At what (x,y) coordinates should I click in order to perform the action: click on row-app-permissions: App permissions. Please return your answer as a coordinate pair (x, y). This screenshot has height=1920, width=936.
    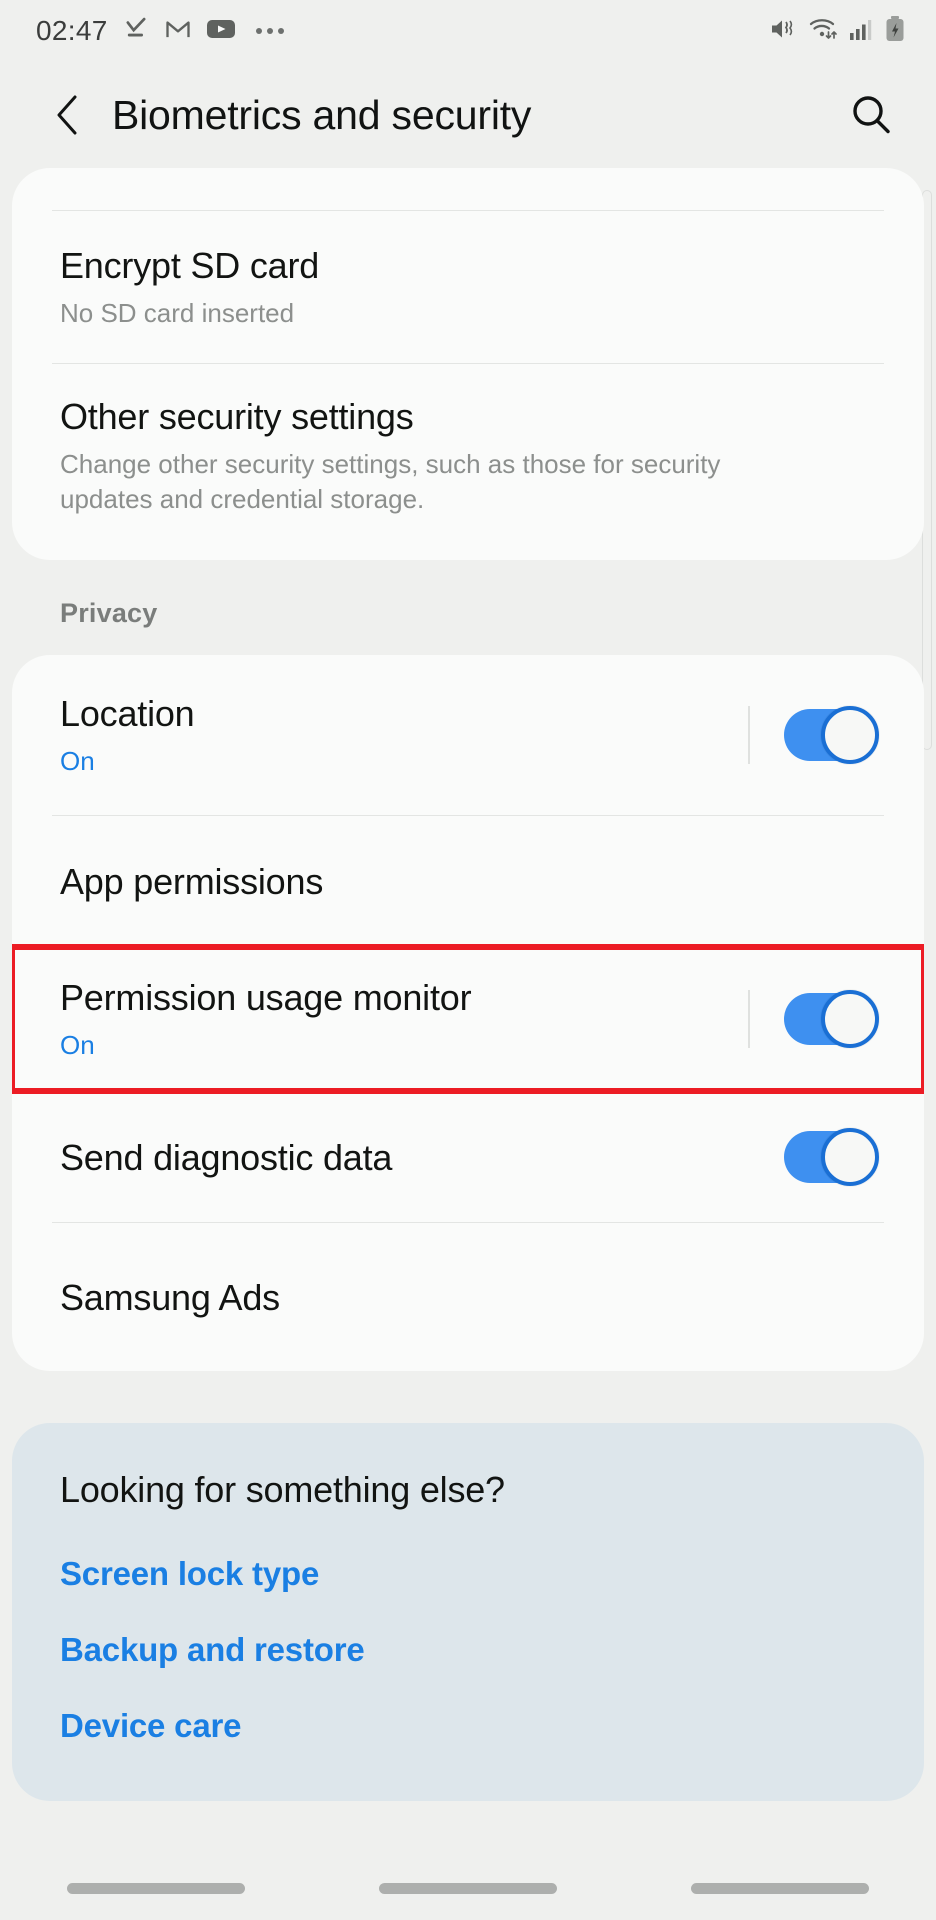
    Looking at the image, I should click on (468, 881).